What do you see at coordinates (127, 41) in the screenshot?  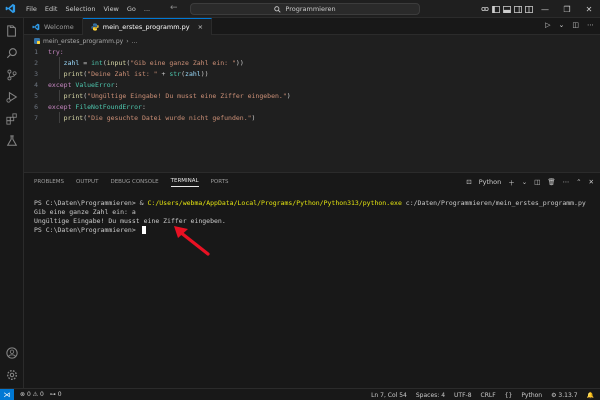 I see `chevron-right-icon: ›` at bounding box center [127, 41].